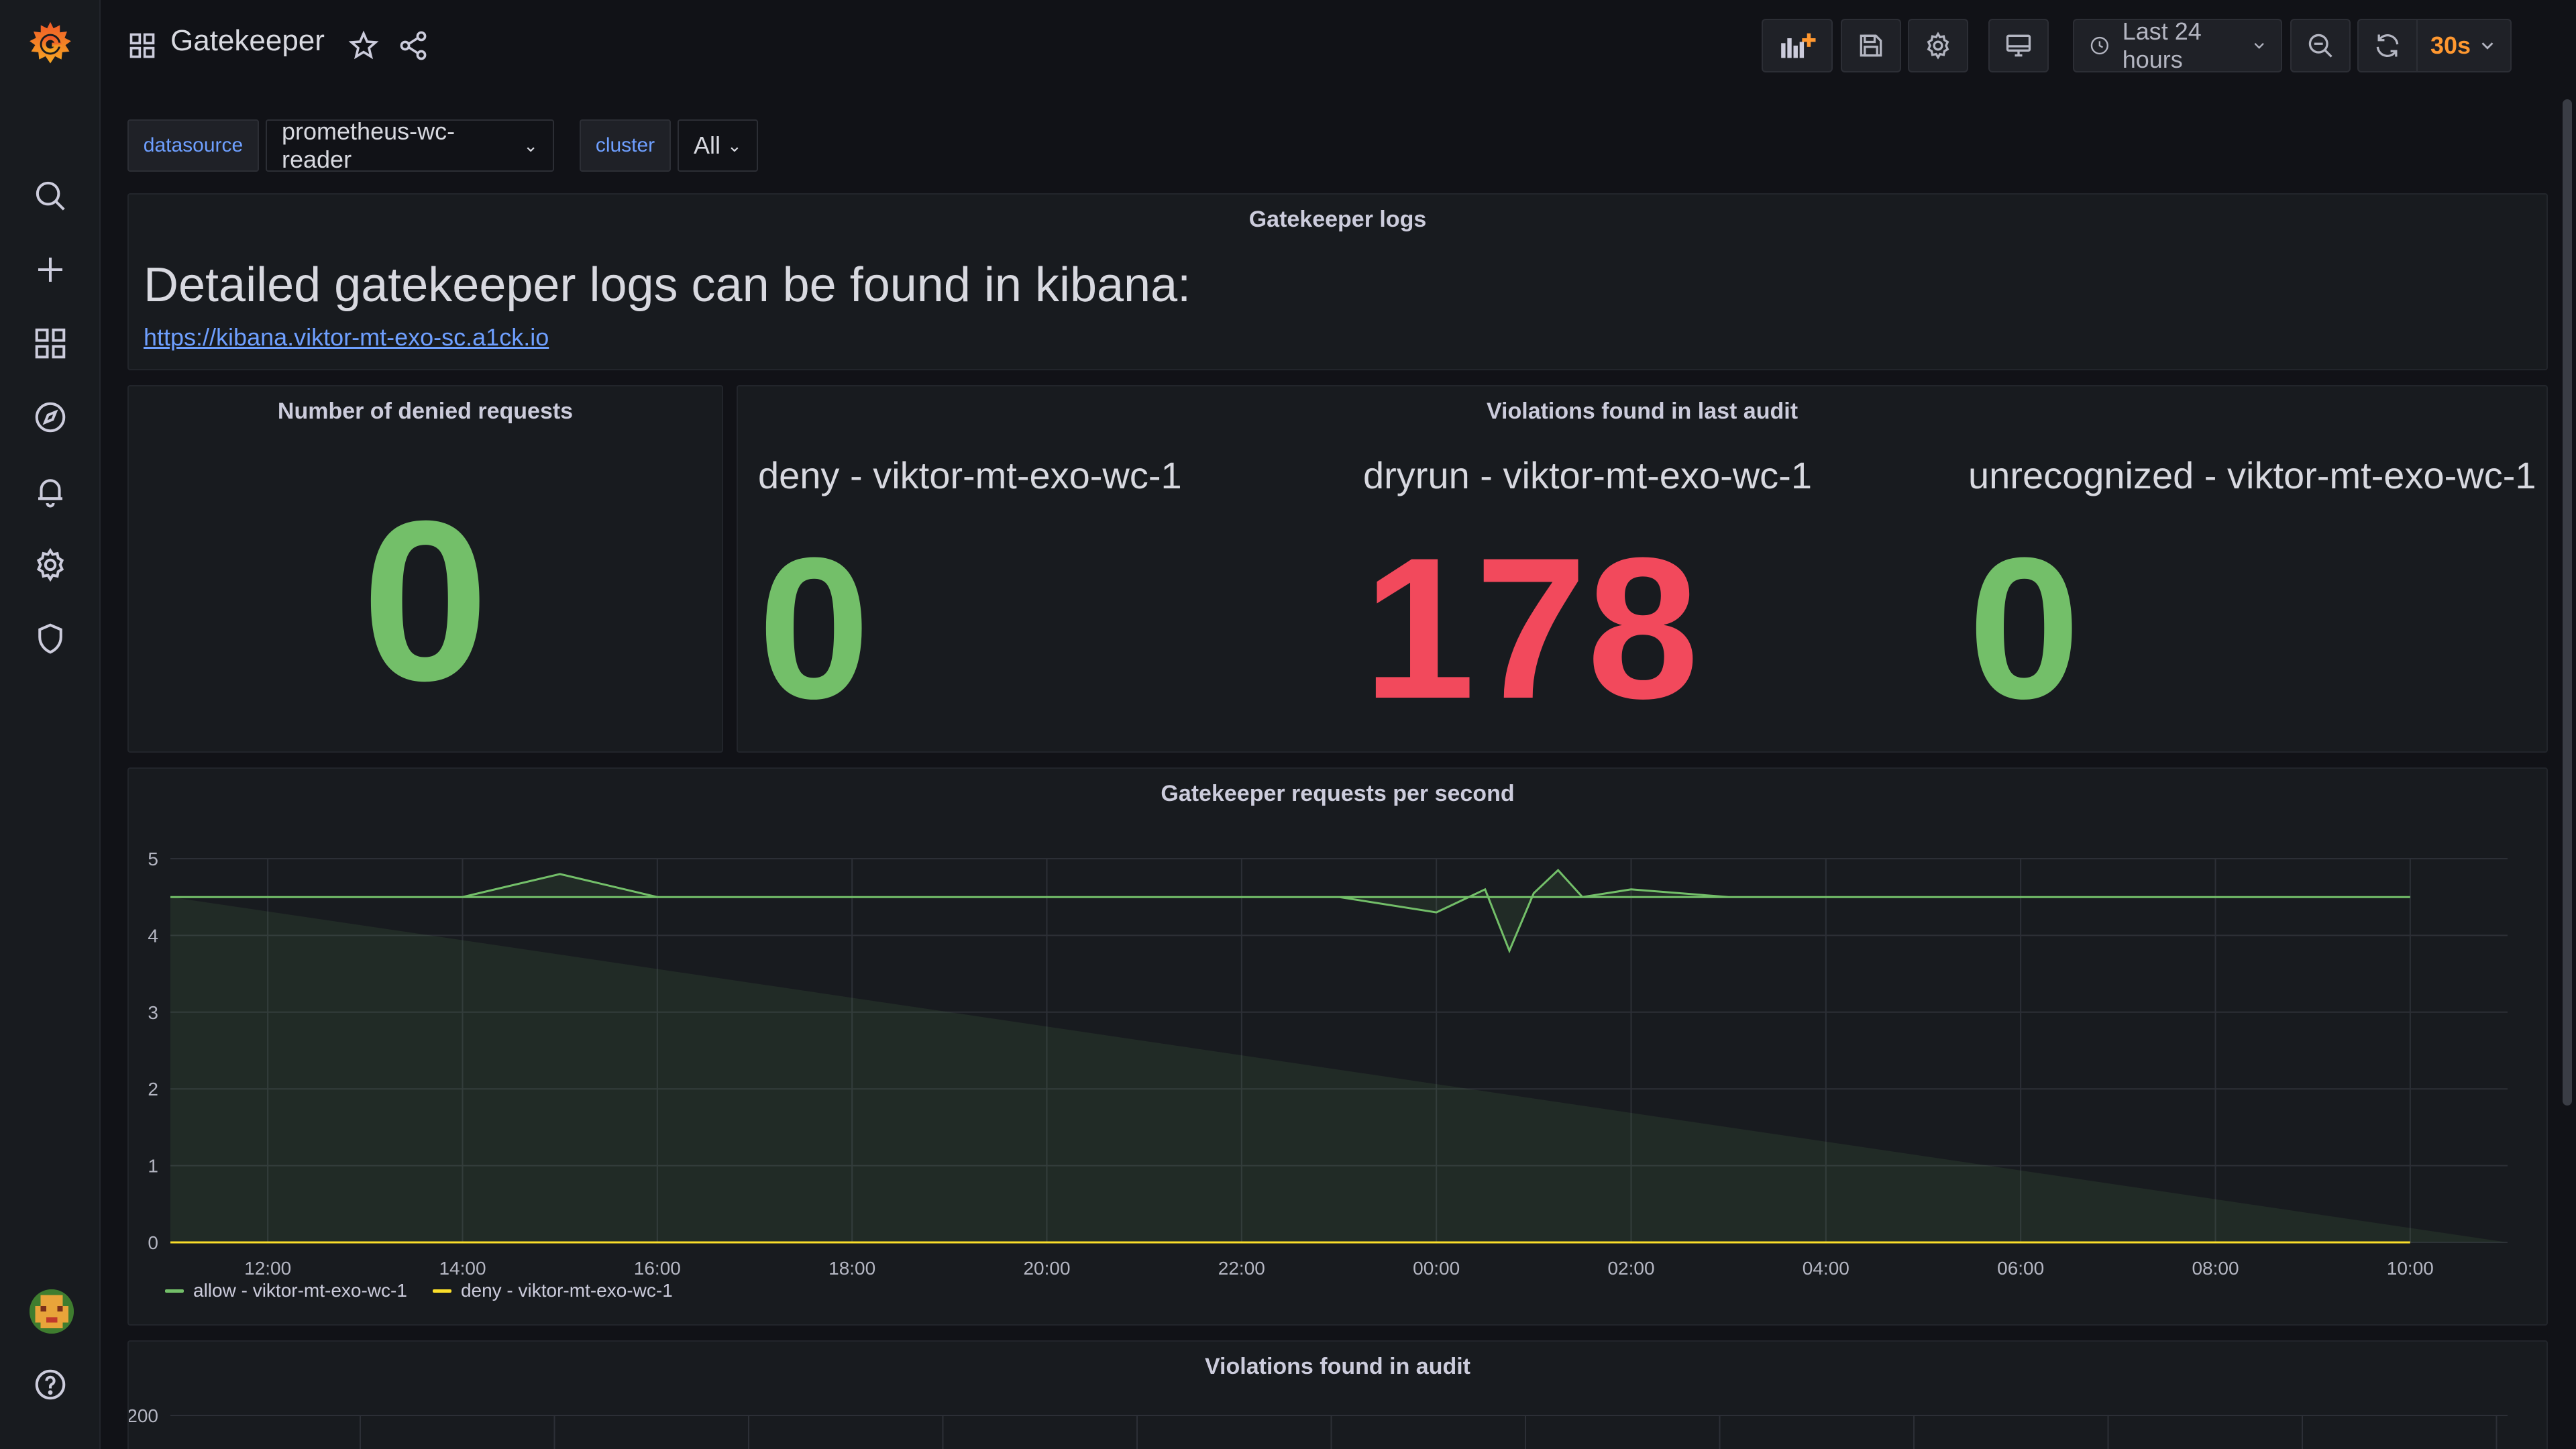  Describe the element at coordinates (2567, 602) in the screenshot. I see `scrollbar` at that location.